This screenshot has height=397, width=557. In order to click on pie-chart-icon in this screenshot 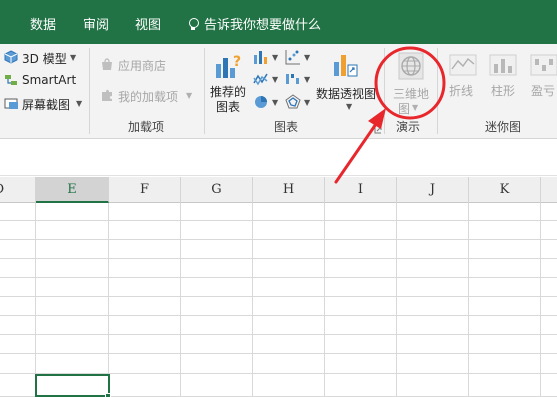, I will do `click(261, 102)`.